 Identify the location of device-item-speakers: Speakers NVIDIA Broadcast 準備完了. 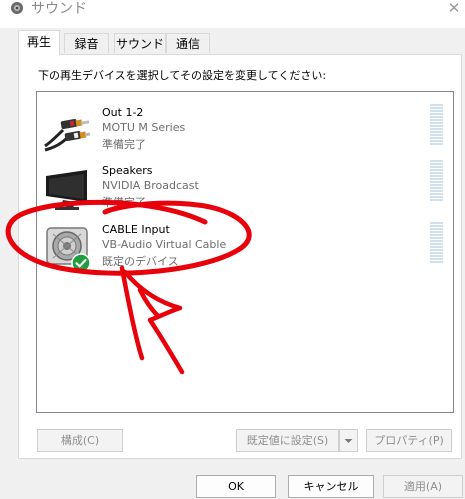
(245, 189).